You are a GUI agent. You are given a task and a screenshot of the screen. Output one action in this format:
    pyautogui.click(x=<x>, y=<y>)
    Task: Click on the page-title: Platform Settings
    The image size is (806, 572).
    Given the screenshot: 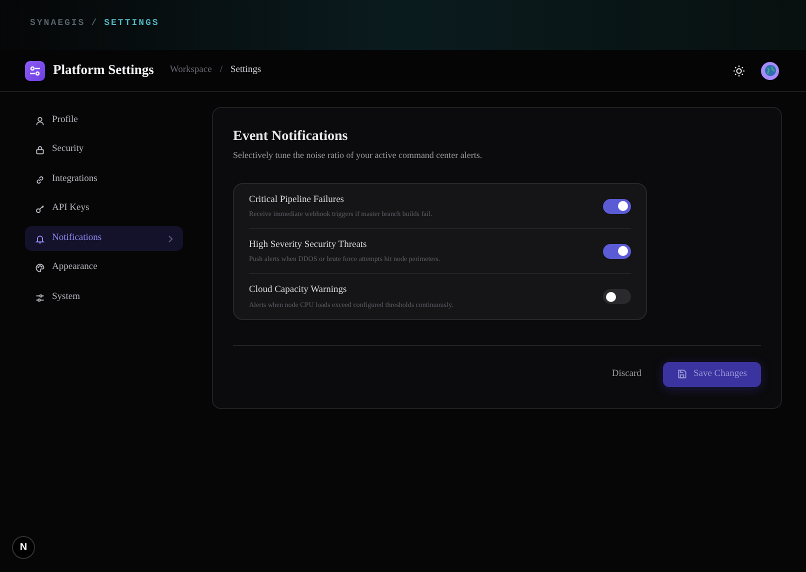 What is the action you would take?
    pyautogui.click(x=103, y=70)
    